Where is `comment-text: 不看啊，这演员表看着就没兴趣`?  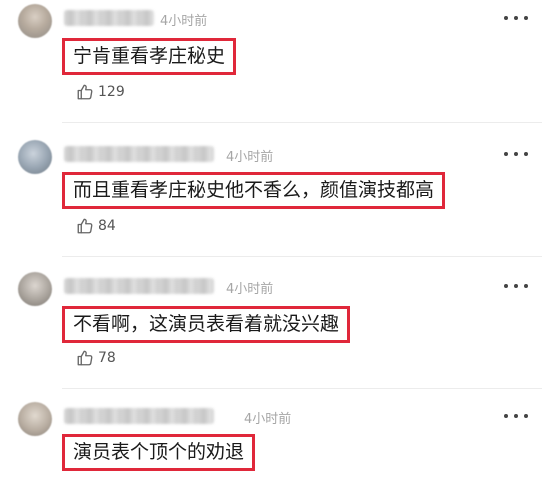 comment-text: 不看啊，这演员表看着就没兴趣 is located at coordinates (206, 324).